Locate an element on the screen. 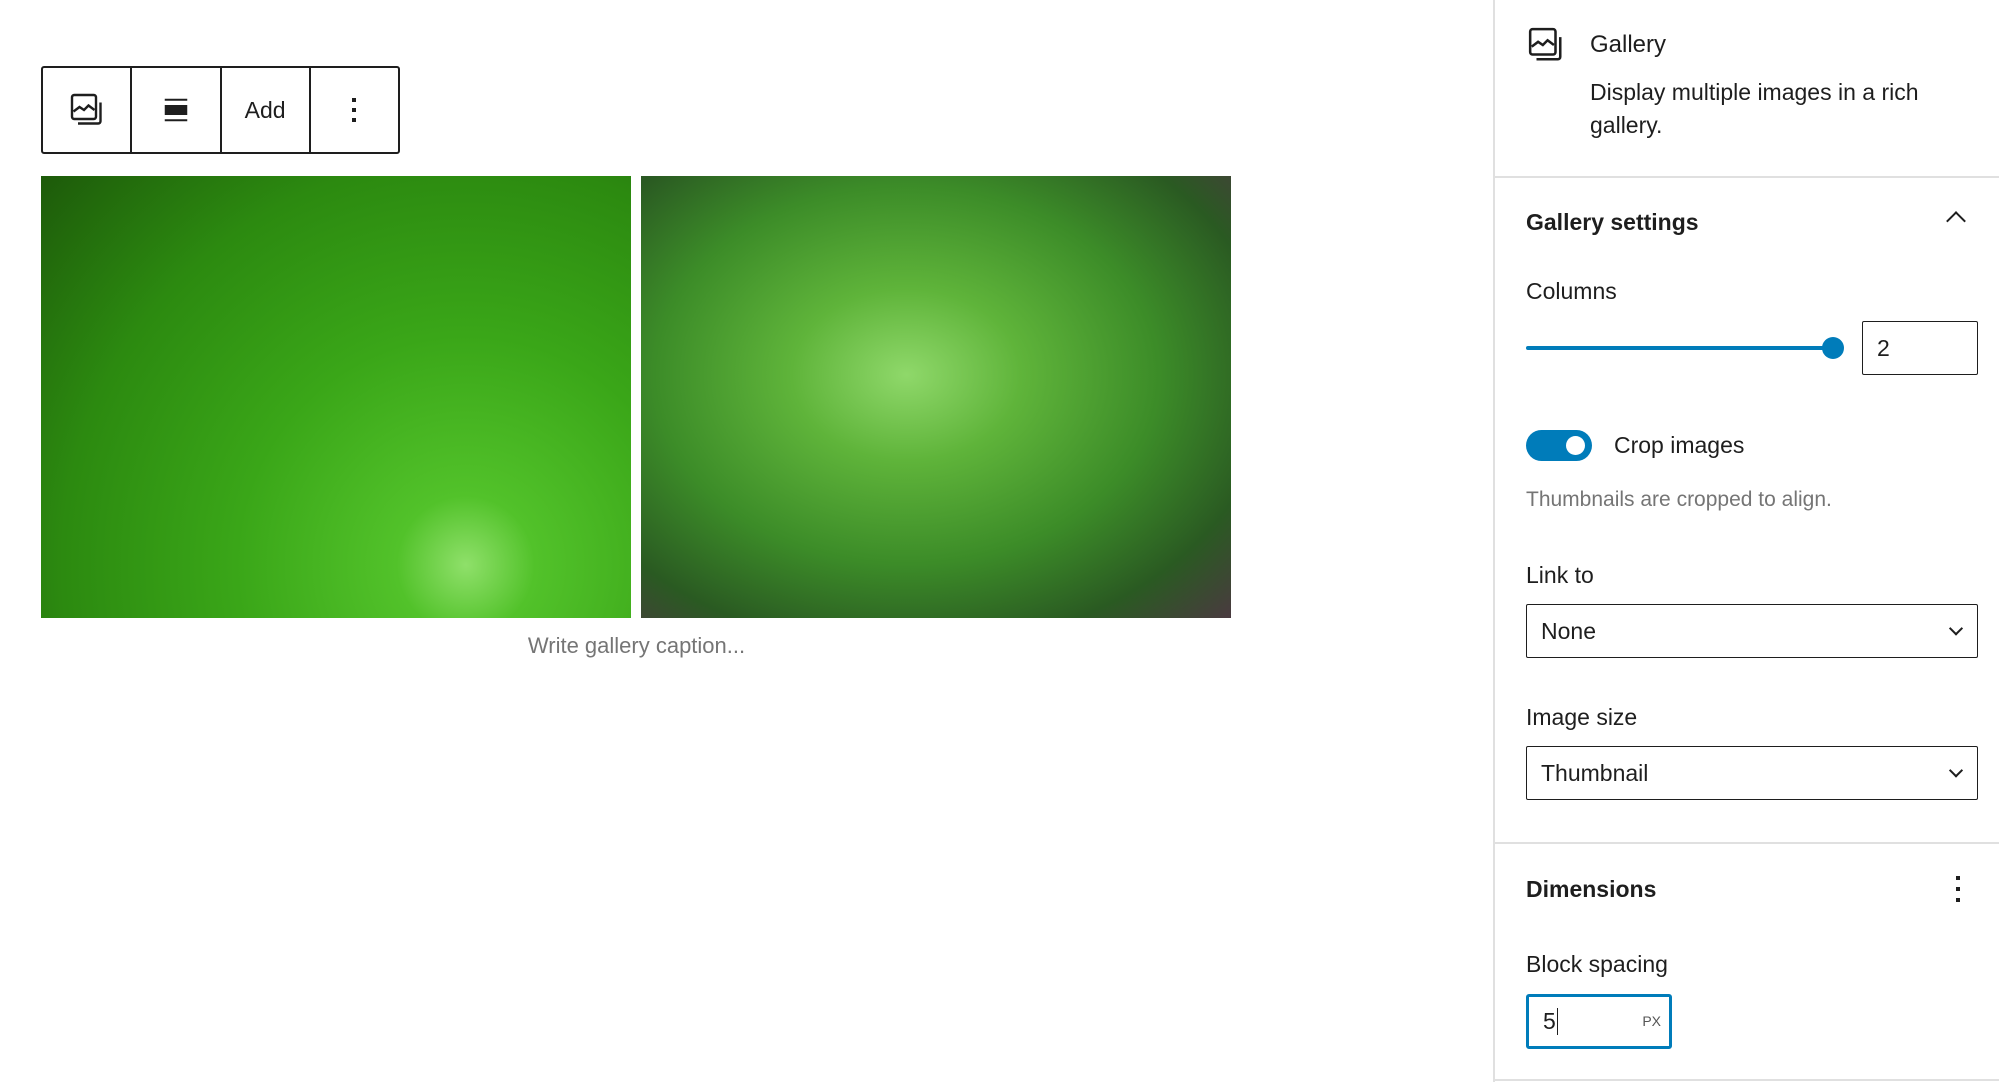  crop-images-label: Crop images is located at coordinates (1679, 445).